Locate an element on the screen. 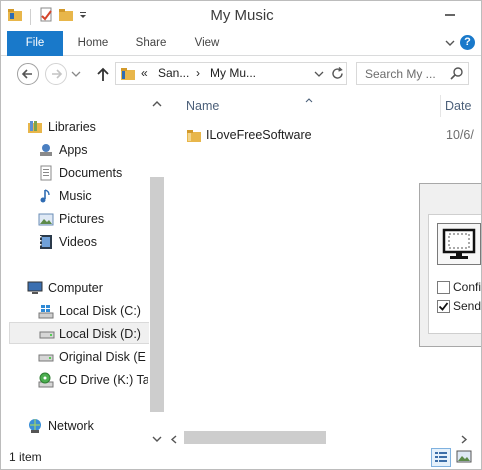  nav-original-disk-e-label: Original Disk (E is located at coordinates (102, 357).